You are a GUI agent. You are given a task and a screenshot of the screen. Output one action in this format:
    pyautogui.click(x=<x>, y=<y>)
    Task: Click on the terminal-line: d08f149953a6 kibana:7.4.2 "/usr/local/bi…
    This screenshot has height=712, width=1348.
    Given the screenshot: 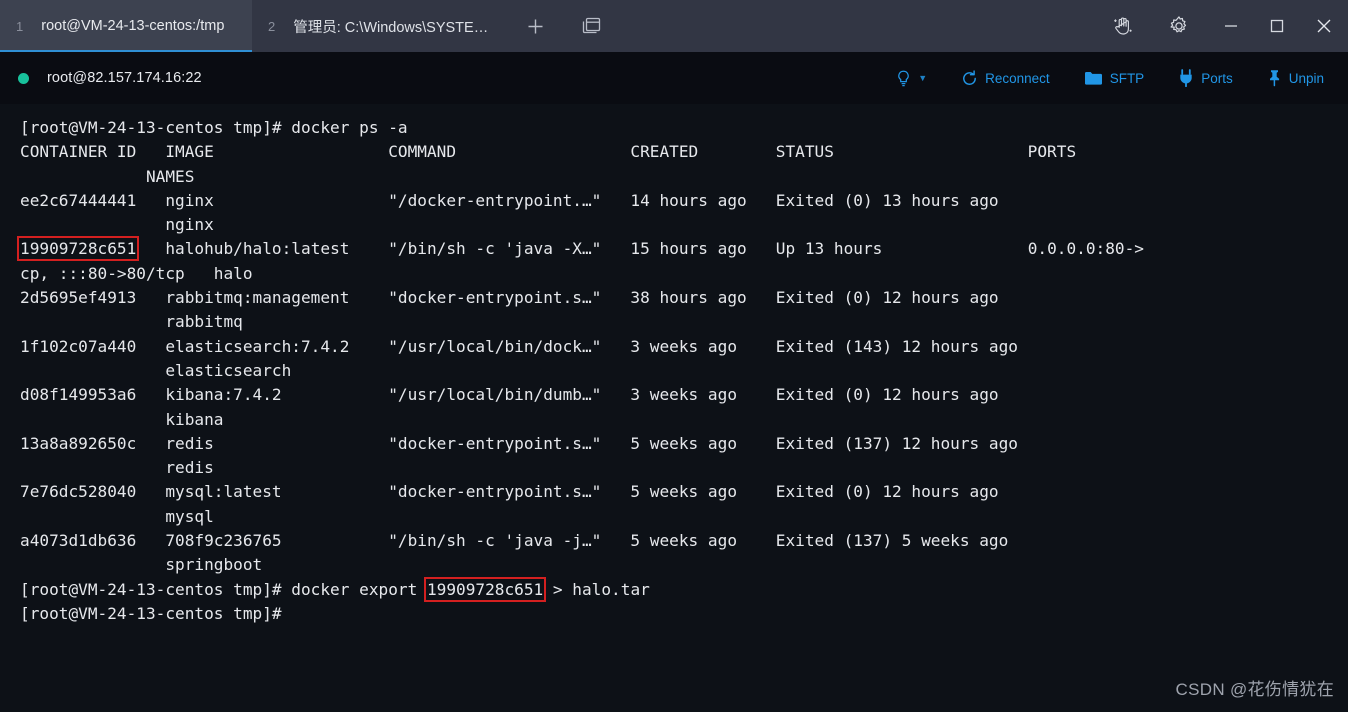 What is the action you would take?
    pyautogui.click(x=509, y=395)
    